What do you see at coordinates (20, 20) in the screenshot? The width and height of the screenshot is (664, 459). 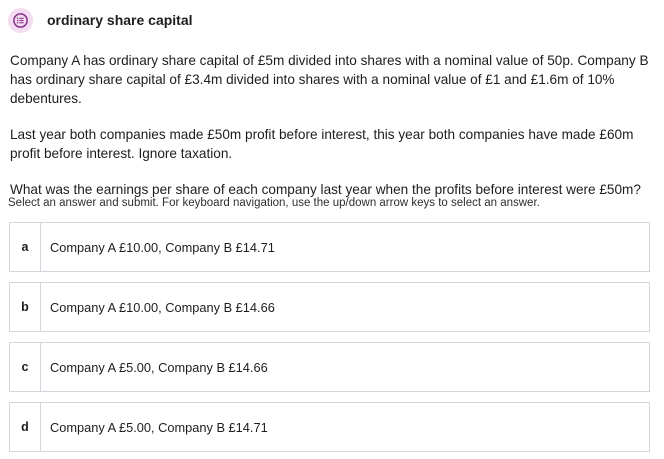 I see `question-list-icon` at bounding box center [20, 20].